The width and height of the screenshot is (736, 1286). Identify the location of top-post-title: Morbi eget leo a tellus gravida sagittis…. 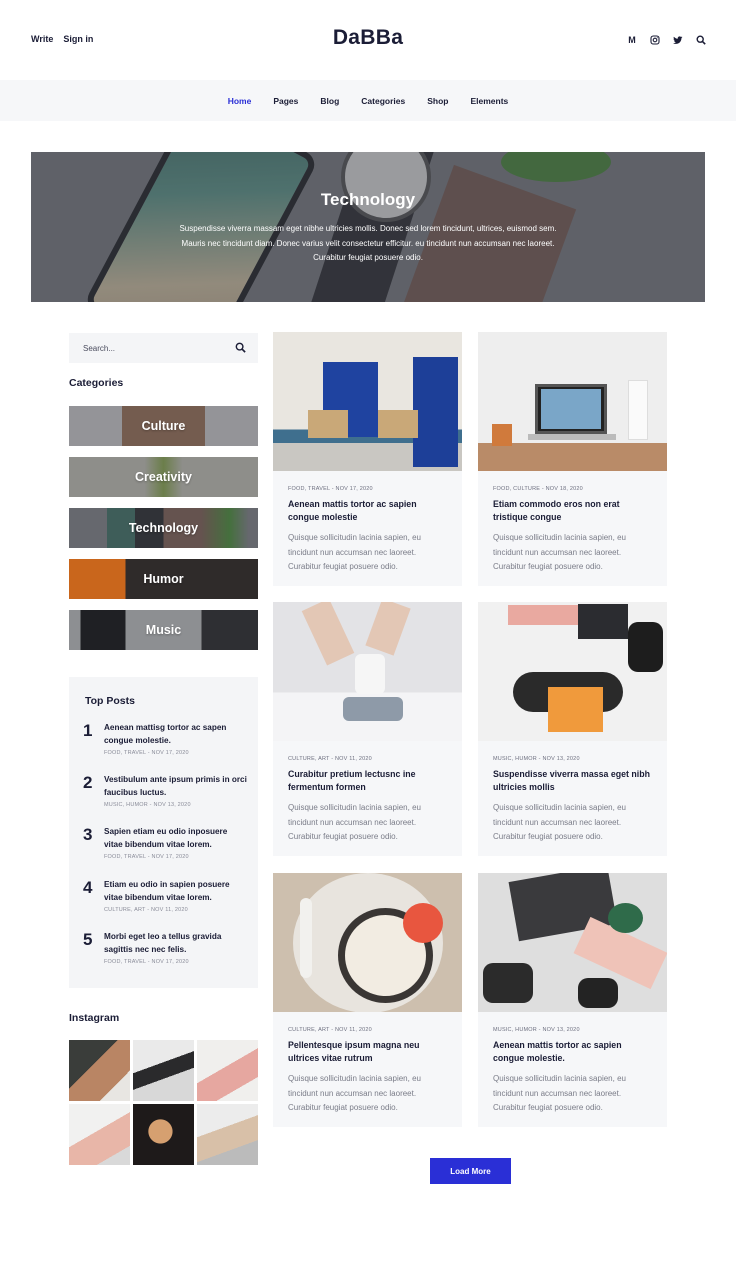
(176, 943).